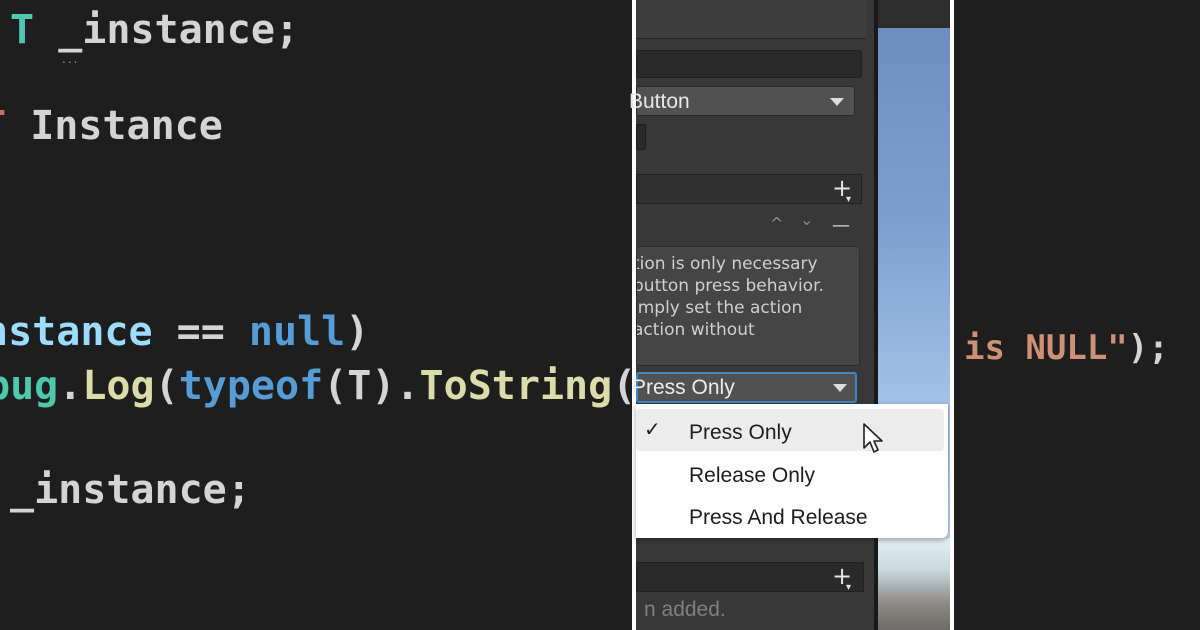 The width and height of the screenshot is (1200, 630). Describe the element at coordinates (1148, 348) in the screenshot. I see `punct-token: );` at that location.